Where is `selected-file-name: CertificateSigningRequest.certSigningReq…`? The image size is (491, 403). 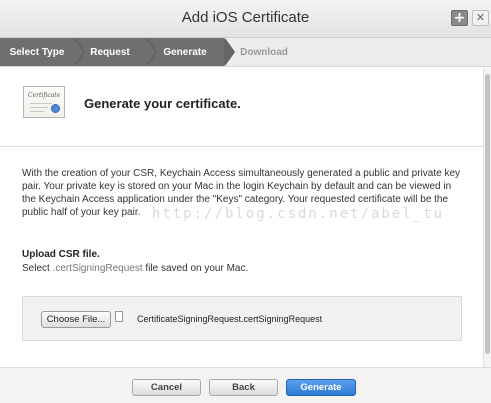 selected-file-name: CertificateSigningRequest.certSigningReq… is located at coordinates (230, 319).